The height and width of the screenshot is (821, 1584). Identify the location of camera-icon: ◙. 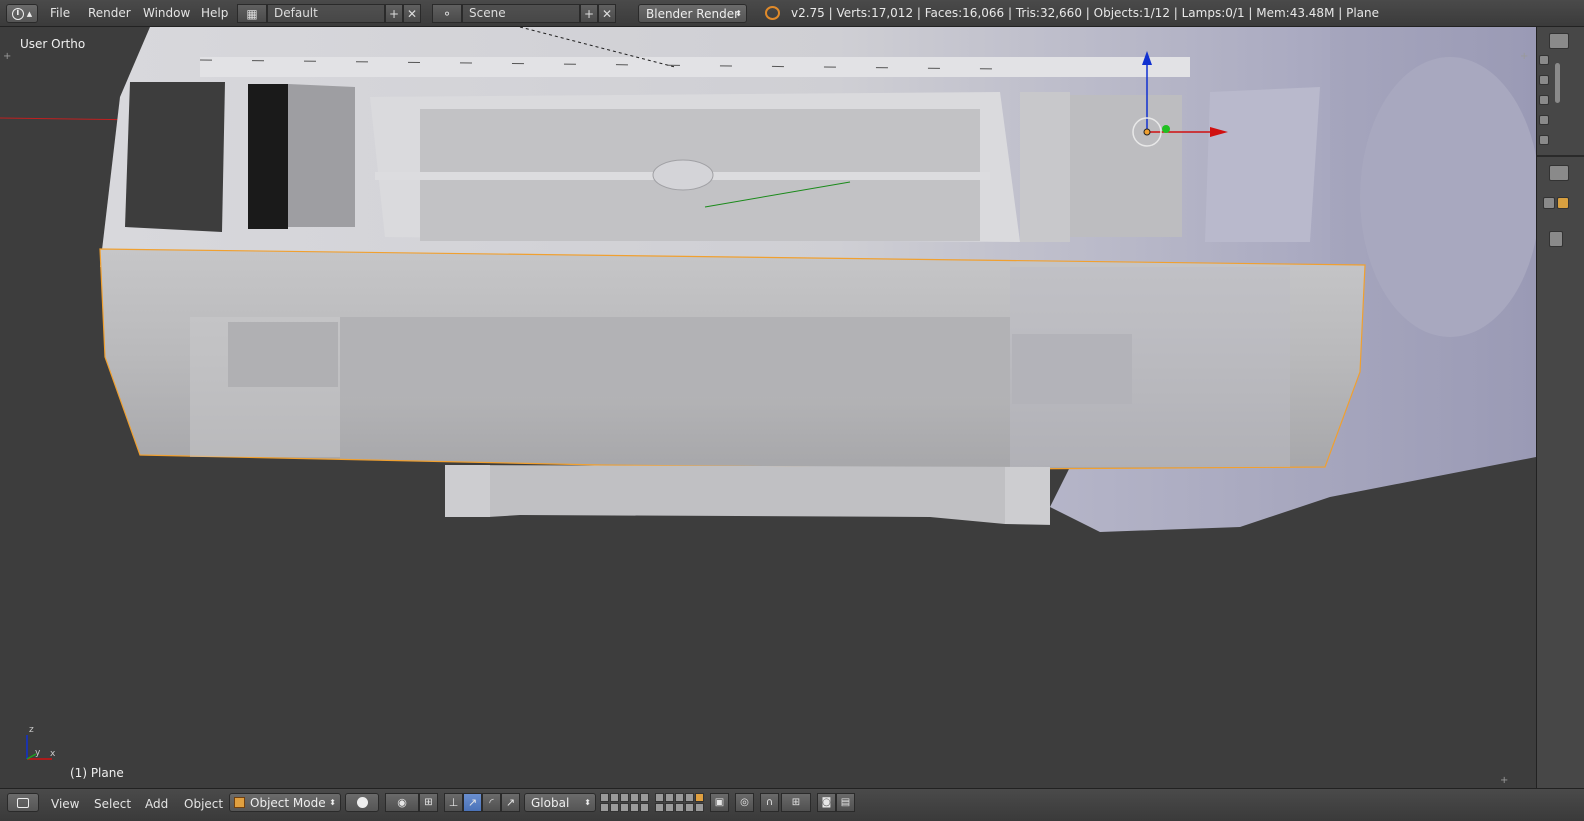
(826, 802).